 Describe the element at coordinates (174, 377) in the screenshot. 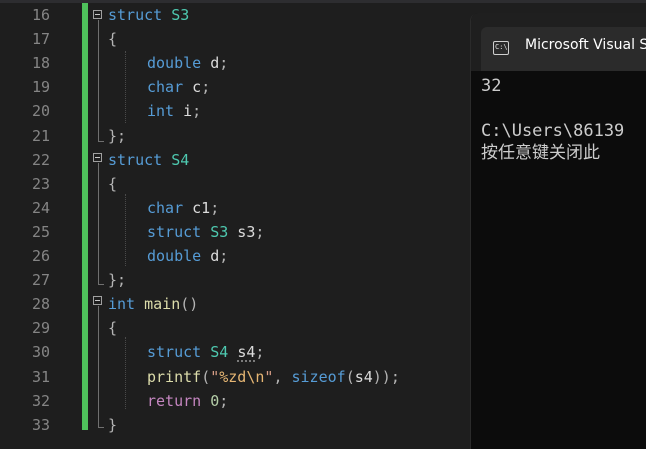

I see `code-token: printf` at that location.